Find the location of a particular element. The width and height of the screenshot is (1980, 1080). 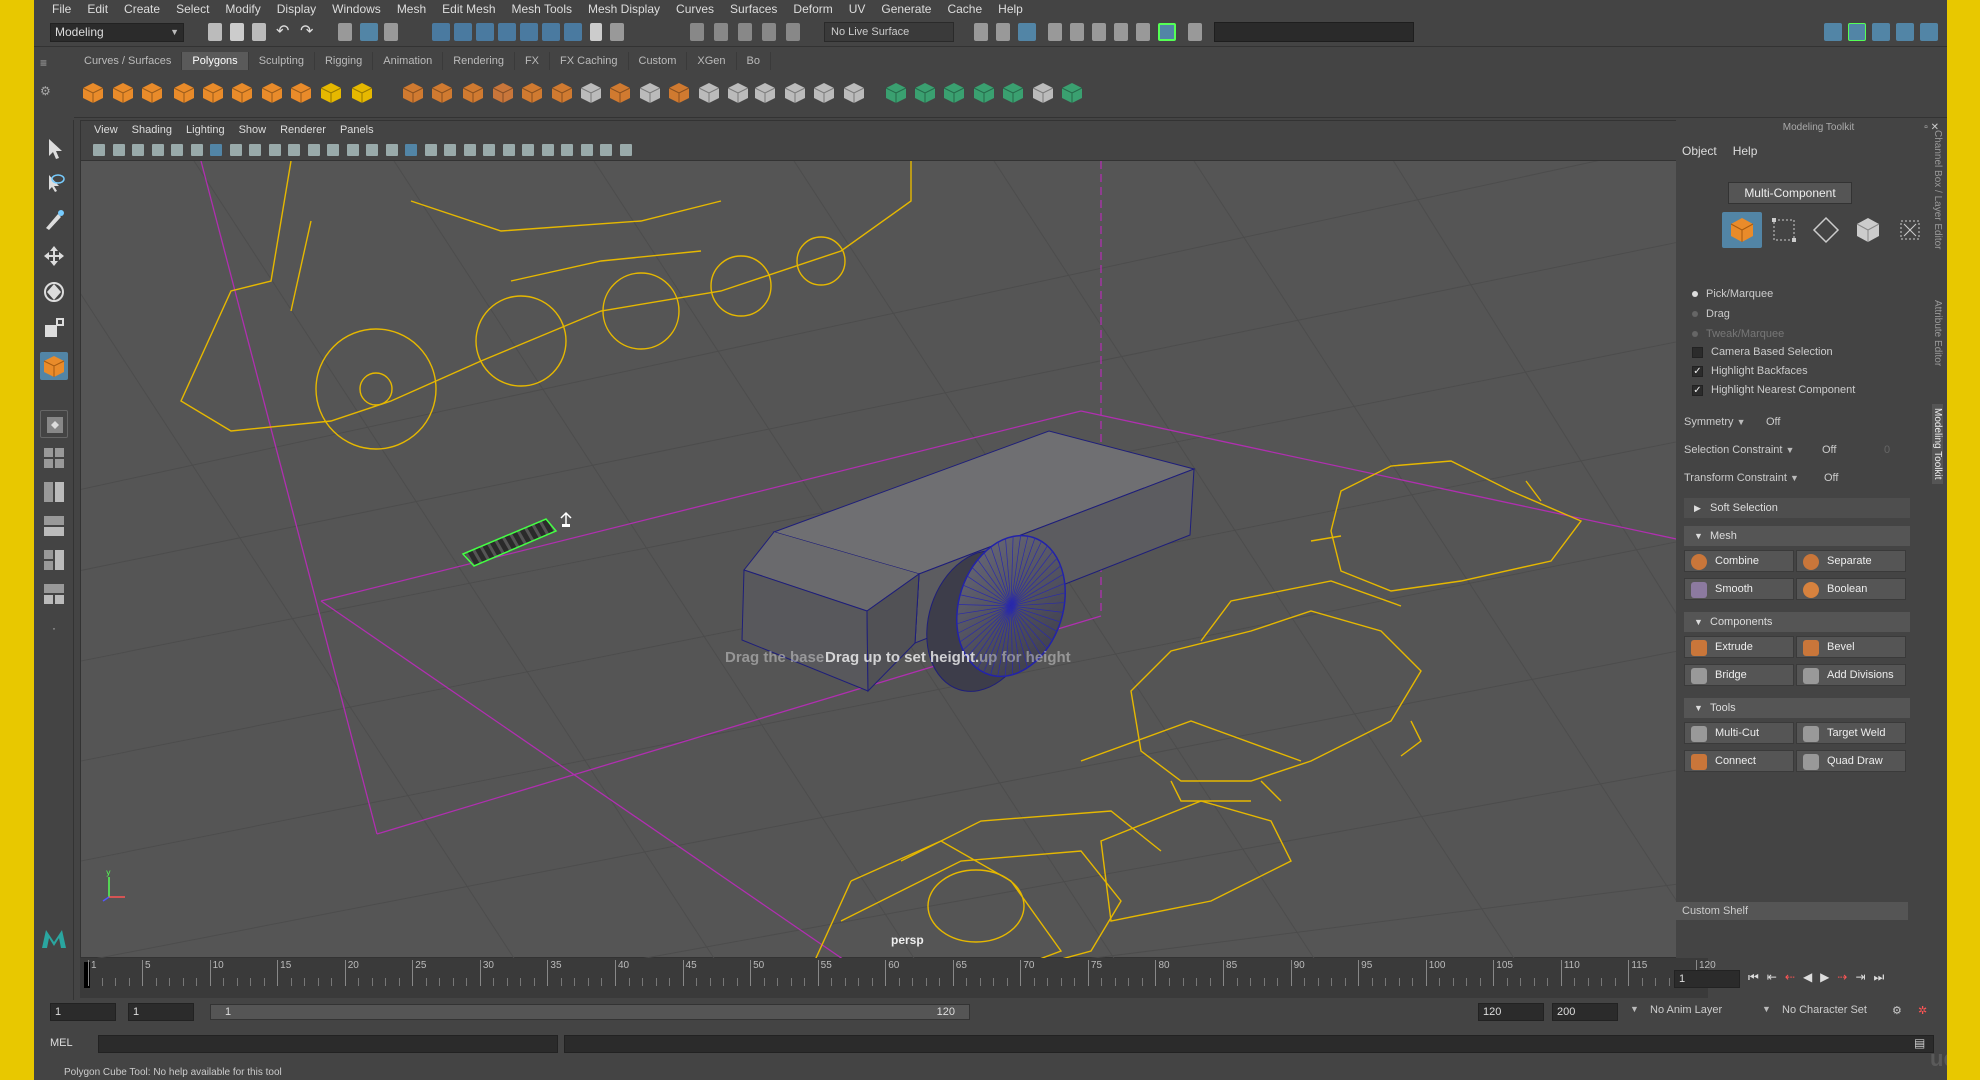

vertex-mode-icon is located at coordinates (1784, 230).